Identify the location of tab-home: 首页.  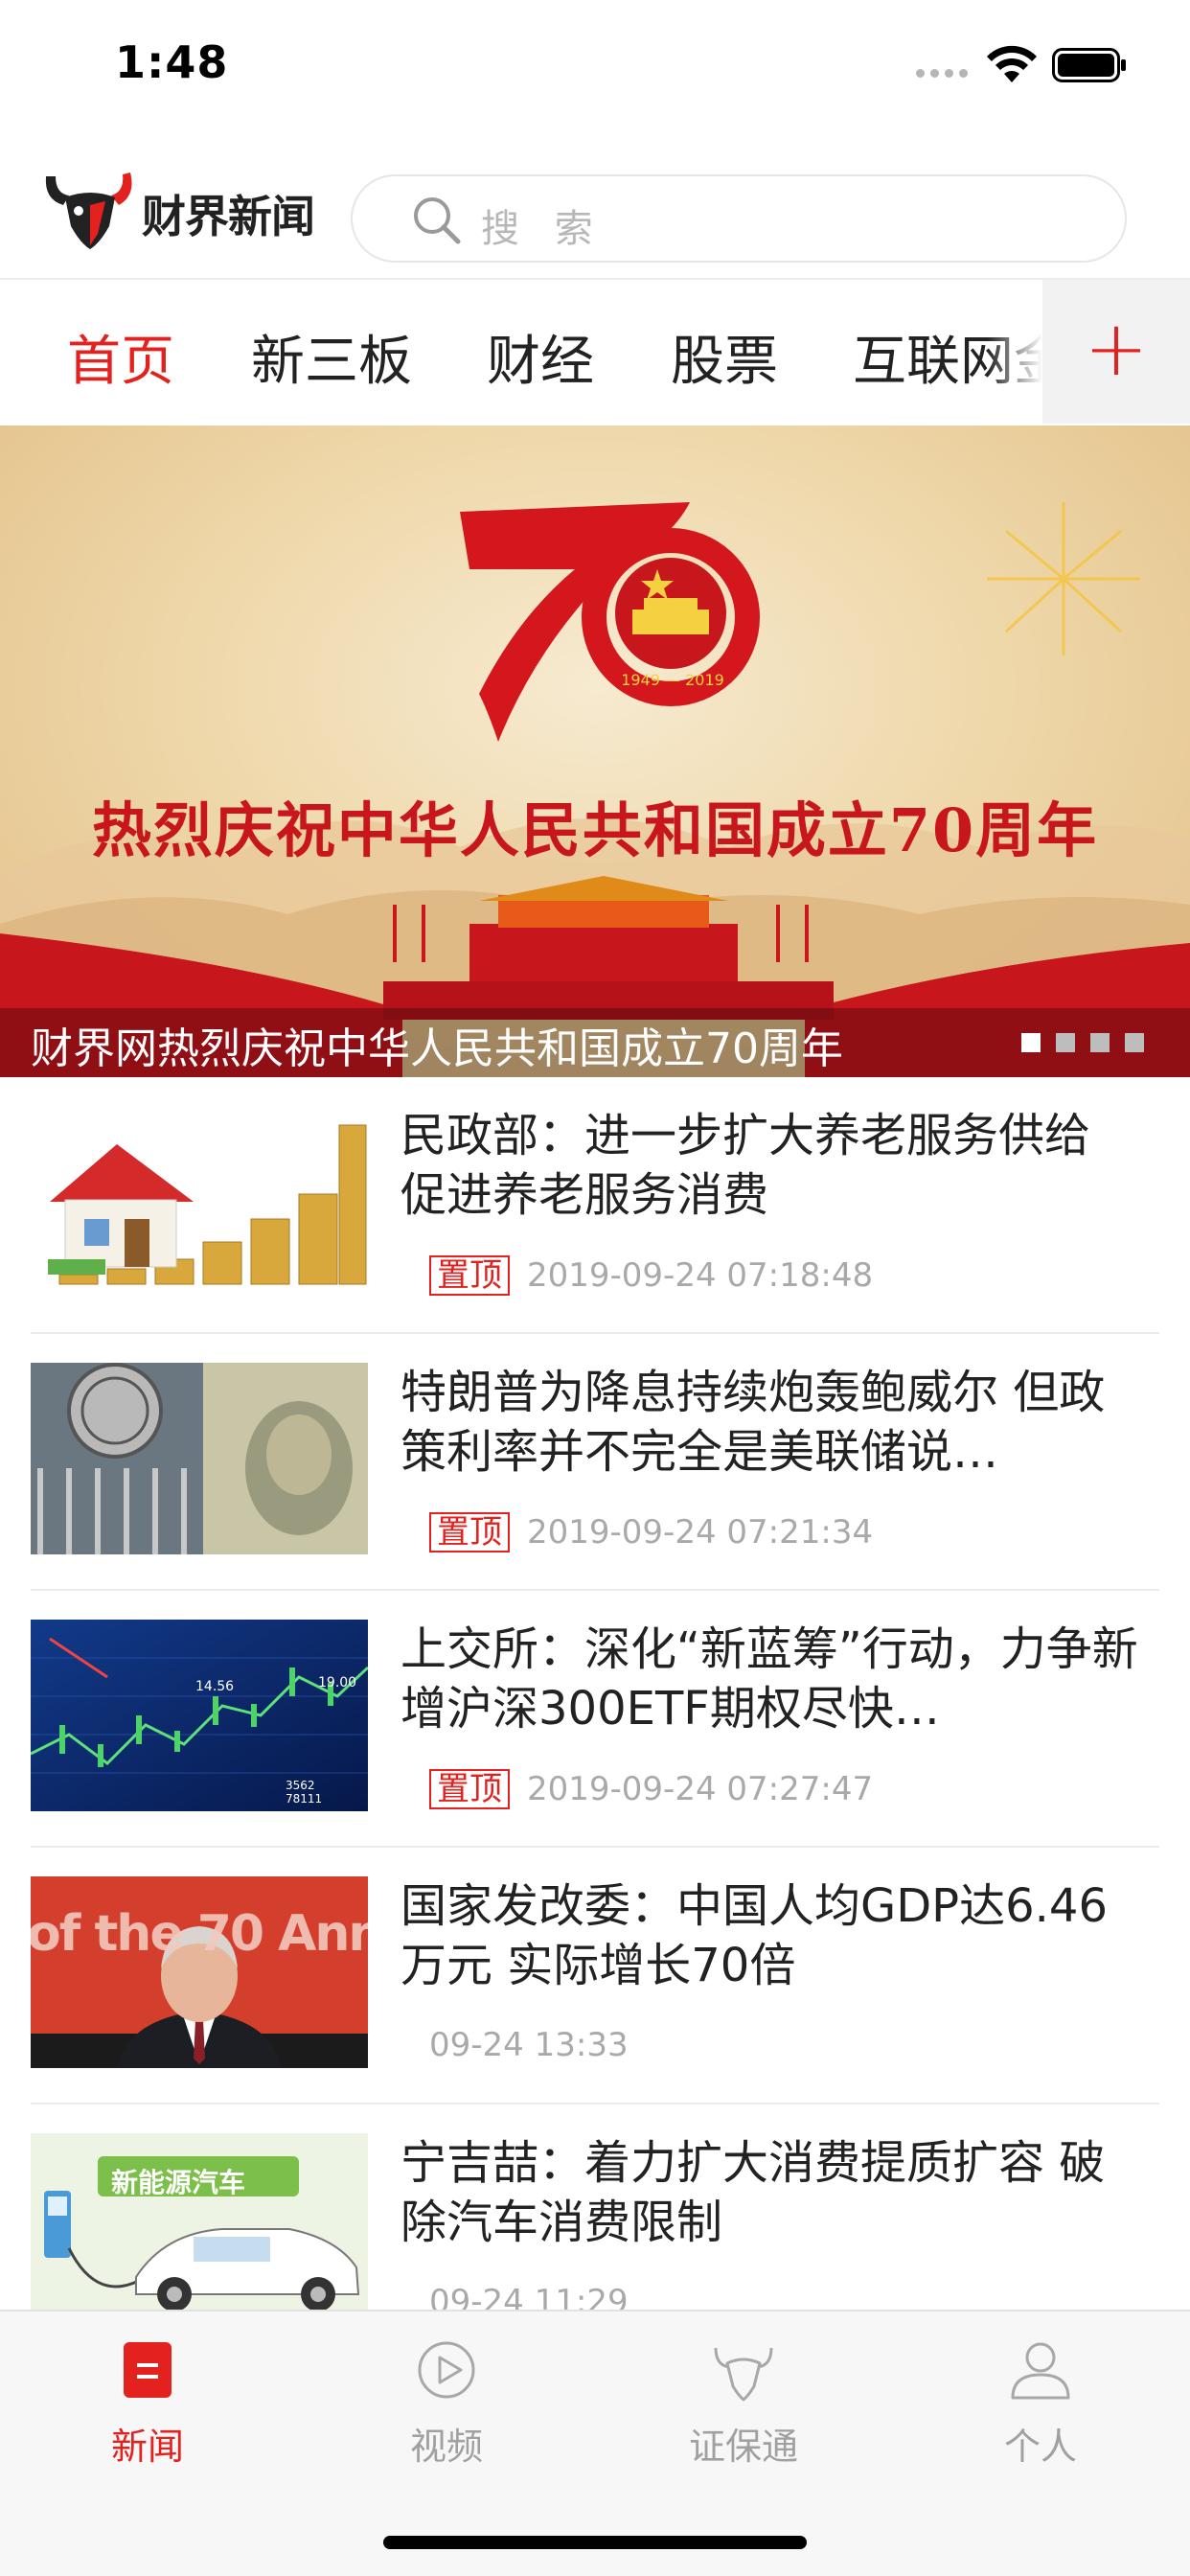
(121, 357).